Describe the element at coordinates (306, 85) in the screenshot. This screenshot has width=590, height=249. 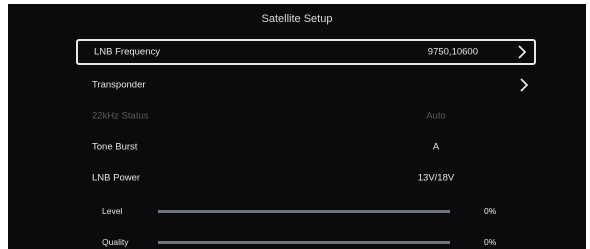
I see `menu-item-transponder: Transponder` at that location.